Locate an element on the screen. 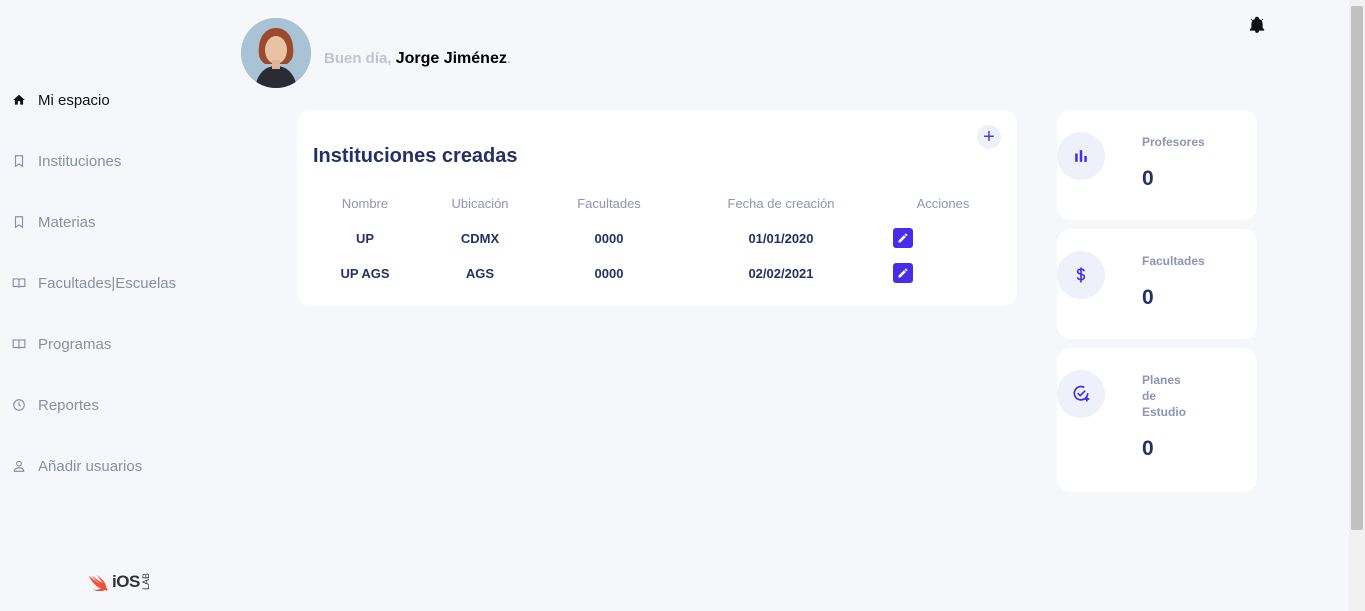 This screenshot has width=1365, height=611. stat-label: Planes de Estudio is located at coordinates (1164, 396).